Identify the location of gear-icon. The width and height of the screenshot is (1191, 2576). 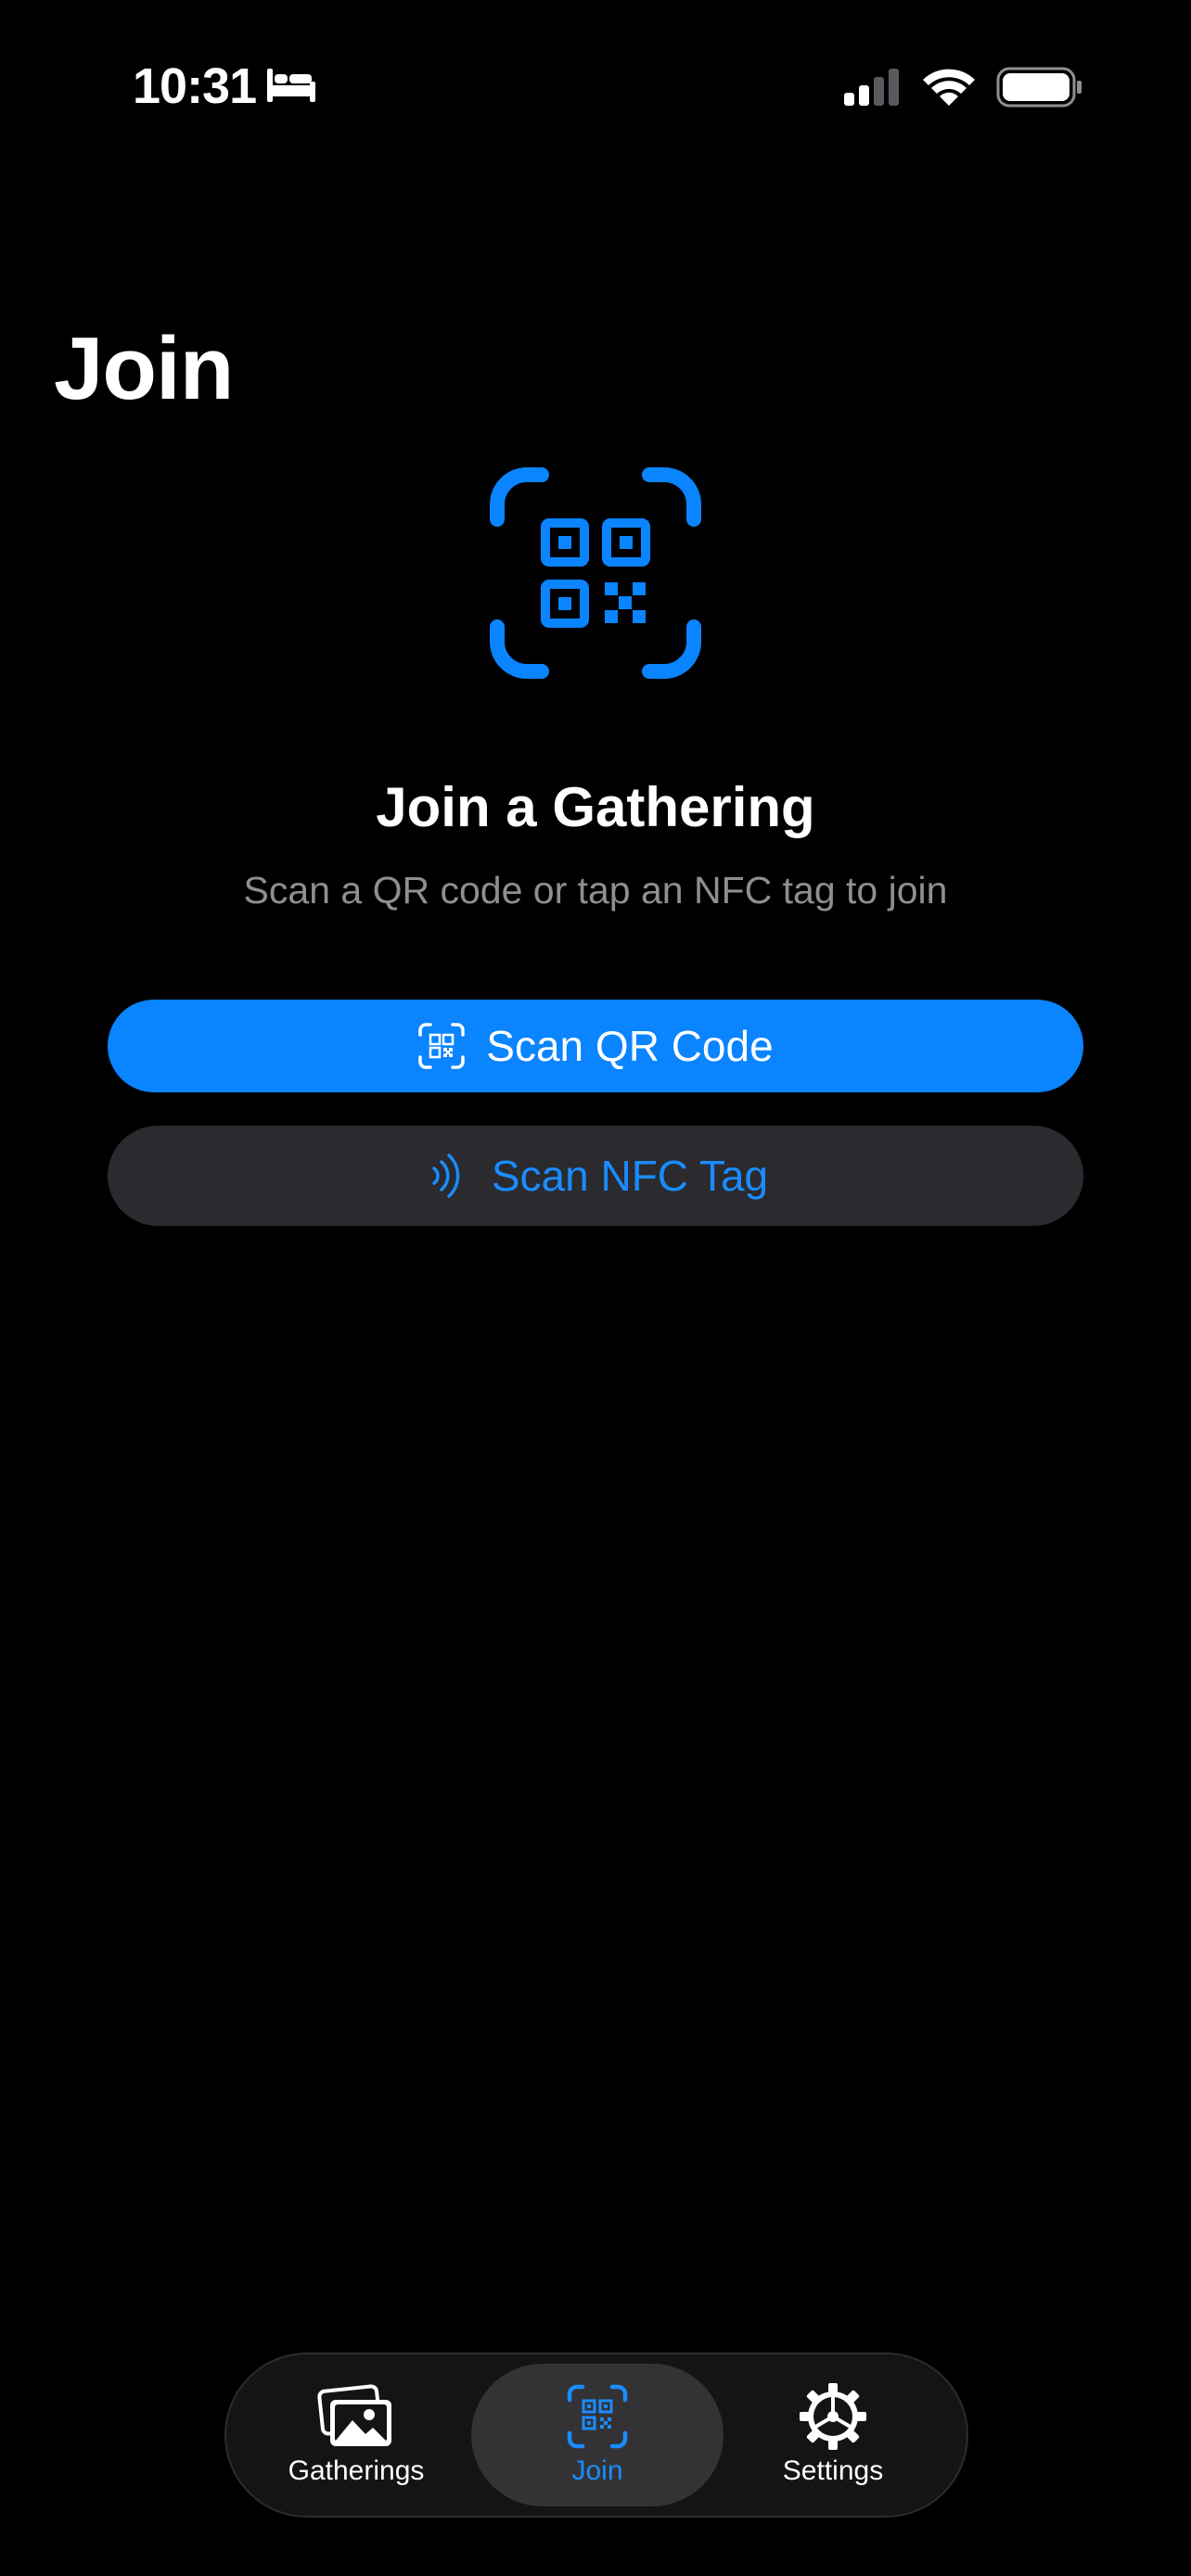
(833, 2417).